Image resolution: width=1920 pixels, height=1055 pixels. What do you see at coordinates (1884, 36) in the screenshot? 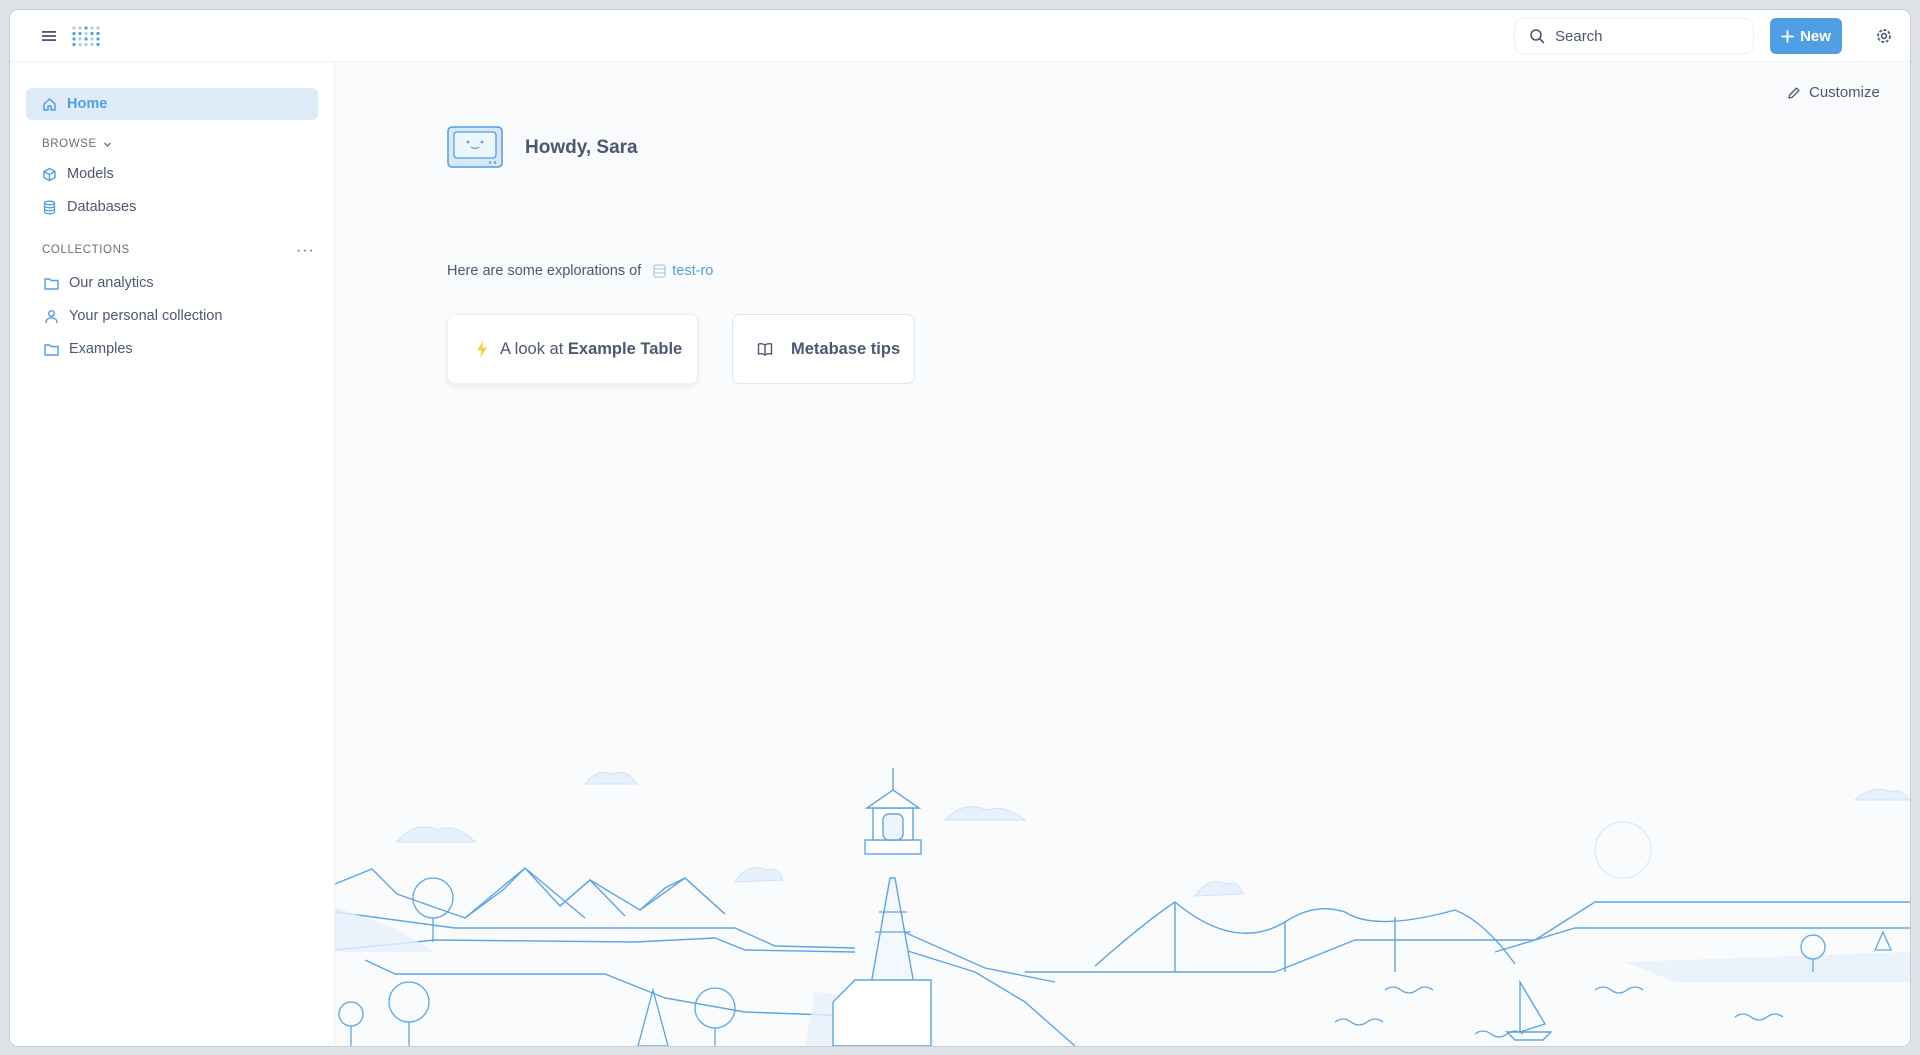
I see `gear-icon` at bounding box center [1884, 36].